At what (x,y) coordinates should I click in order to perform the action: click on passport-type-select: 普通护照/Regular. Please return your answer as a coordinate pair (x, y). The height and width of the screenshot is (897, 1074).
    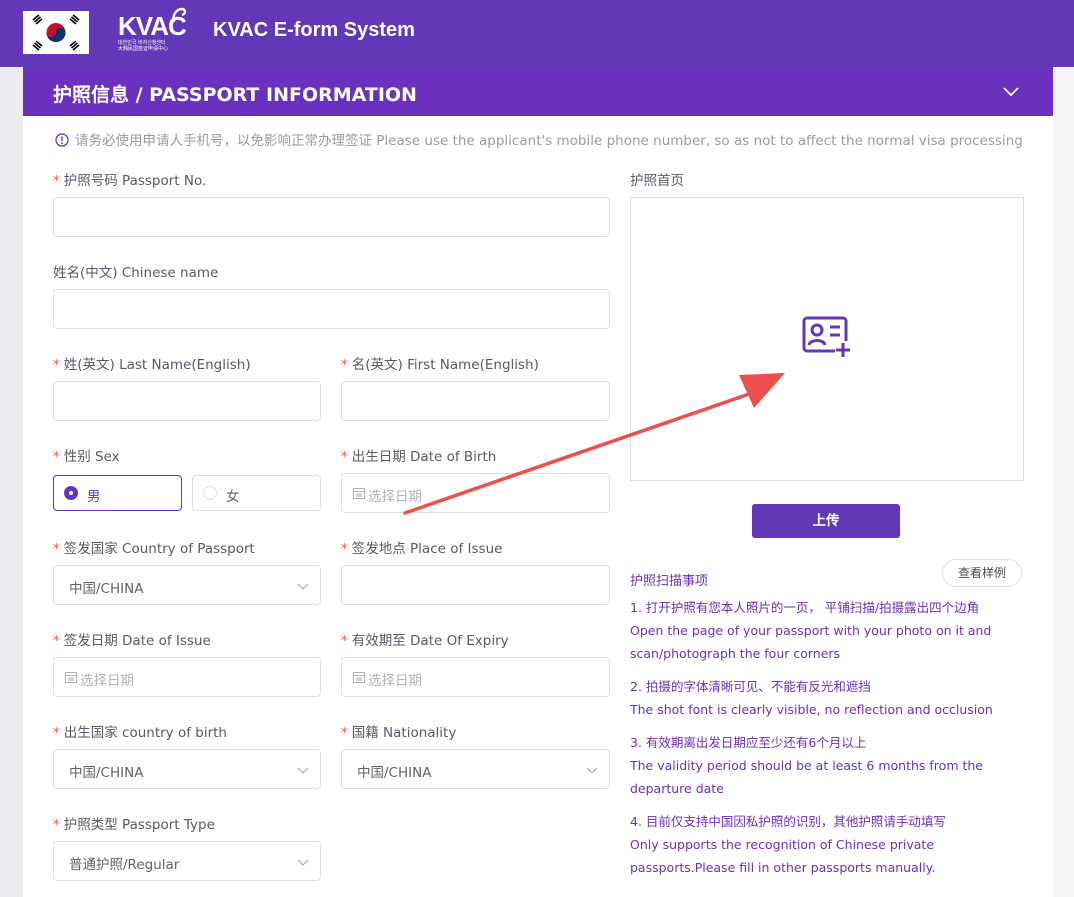
    Looking at the image, I should click on (187, 861).